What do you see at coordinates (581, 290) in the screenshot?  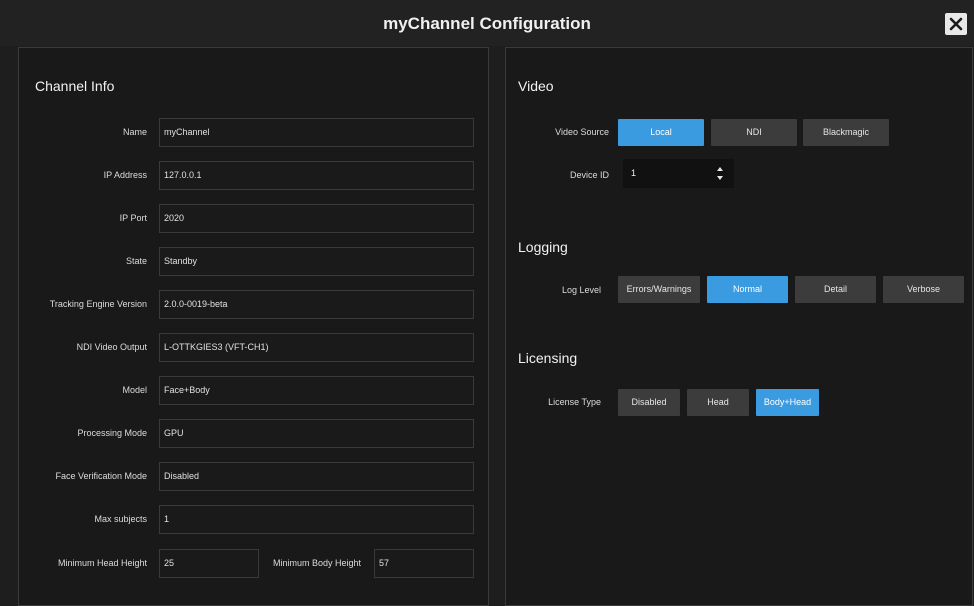 I see `log-level-label: Log Level` at bounding box center [581, 290].